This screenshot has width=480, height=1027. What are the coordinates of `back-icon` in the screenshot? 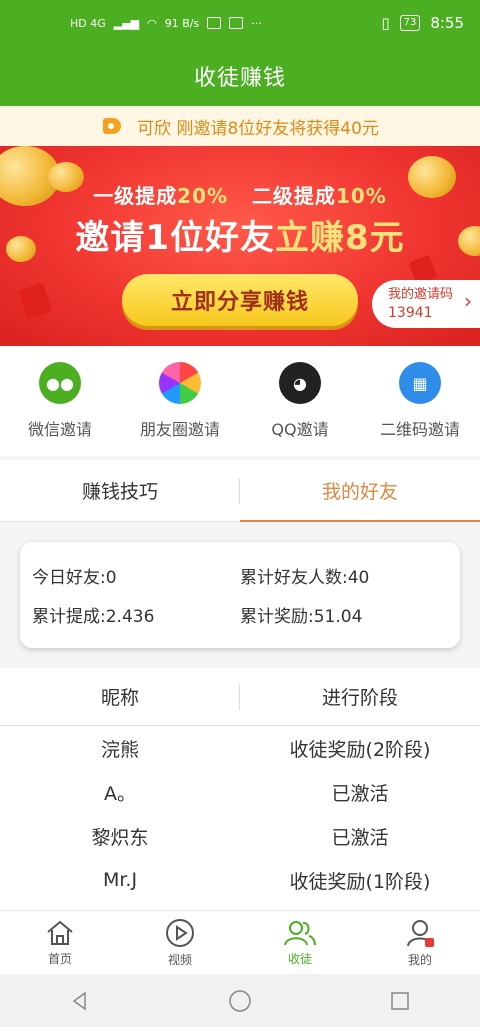 It's located at (80, 1001).